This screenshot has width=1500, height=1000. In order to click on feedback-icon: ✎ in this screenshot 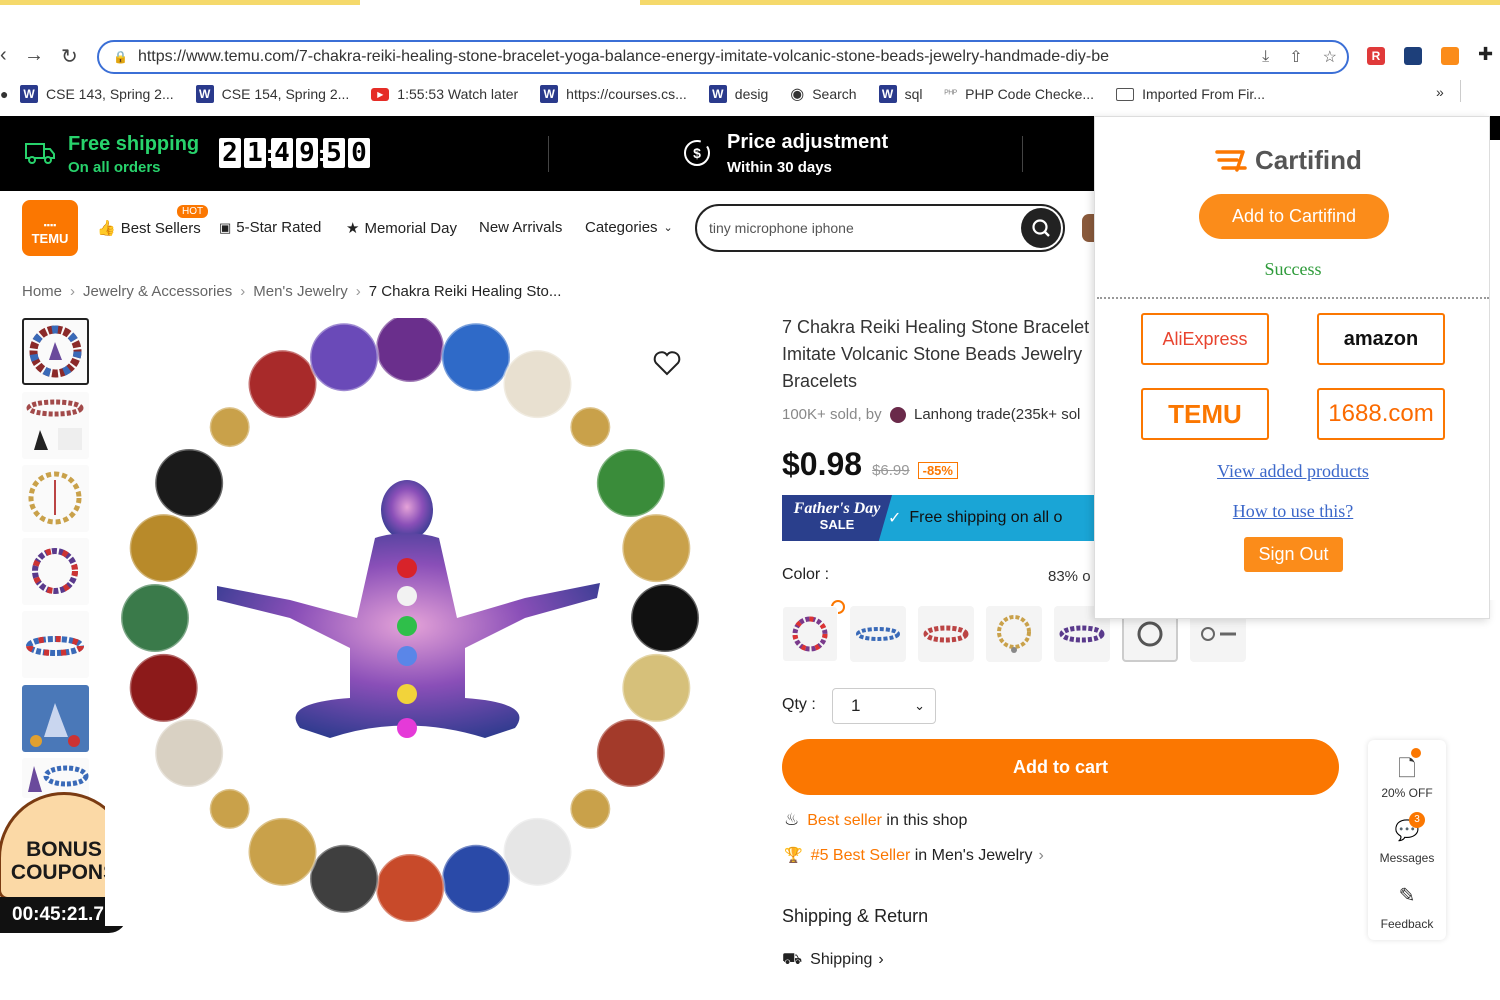, I will do `click(1407, 895)`.